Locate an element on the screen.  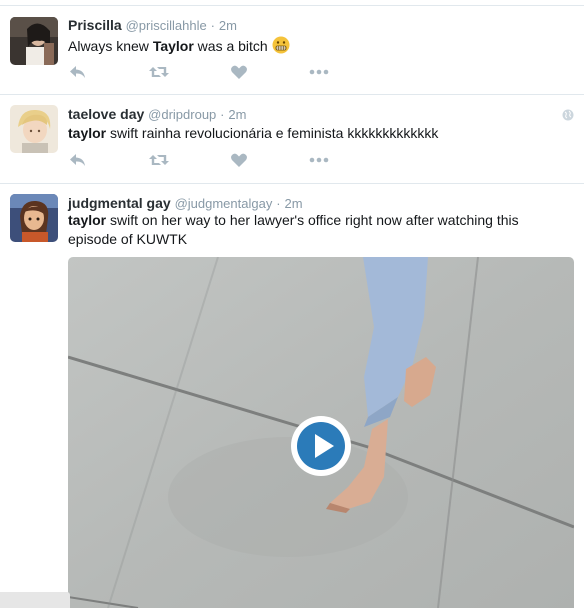
globe-icon is located at coordinates (568, 117).